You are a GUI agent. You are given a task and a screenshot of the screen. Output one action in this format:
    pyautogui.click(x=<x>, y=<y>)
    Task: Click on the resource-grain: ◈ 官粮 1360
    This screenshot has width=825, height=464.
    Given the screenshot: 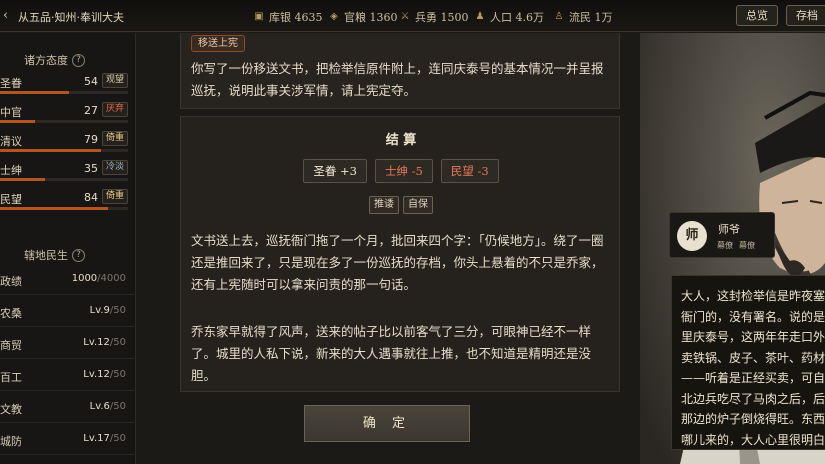 What is the action you would take?
    pyautogui.click(x=363, y=17)
    